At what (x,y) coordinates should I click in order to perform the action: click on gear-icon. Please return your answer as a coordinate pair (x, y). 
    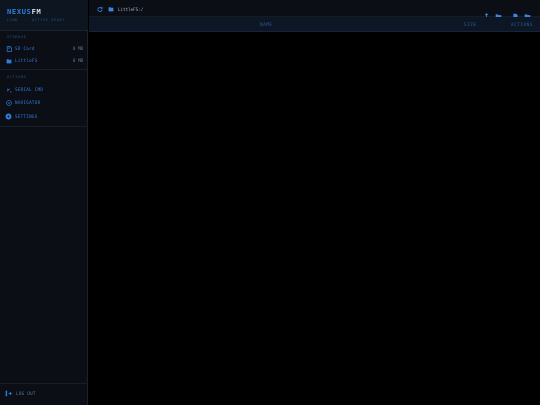
    Looking at the image, I should click on (8, 116).